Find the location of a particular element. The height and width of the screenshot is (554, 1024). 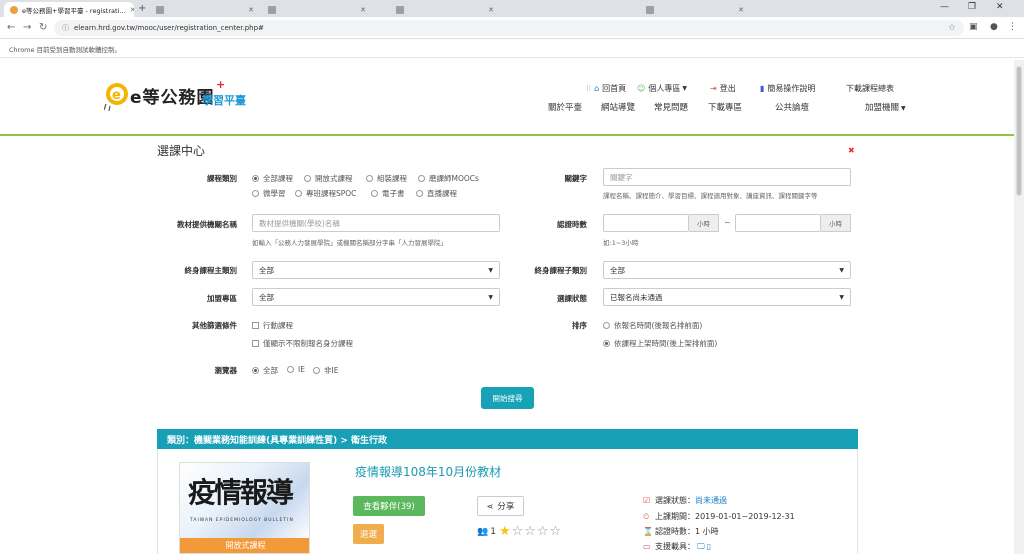

sub-category-select: 全部 ▼ is located at coordinates (727, 270).